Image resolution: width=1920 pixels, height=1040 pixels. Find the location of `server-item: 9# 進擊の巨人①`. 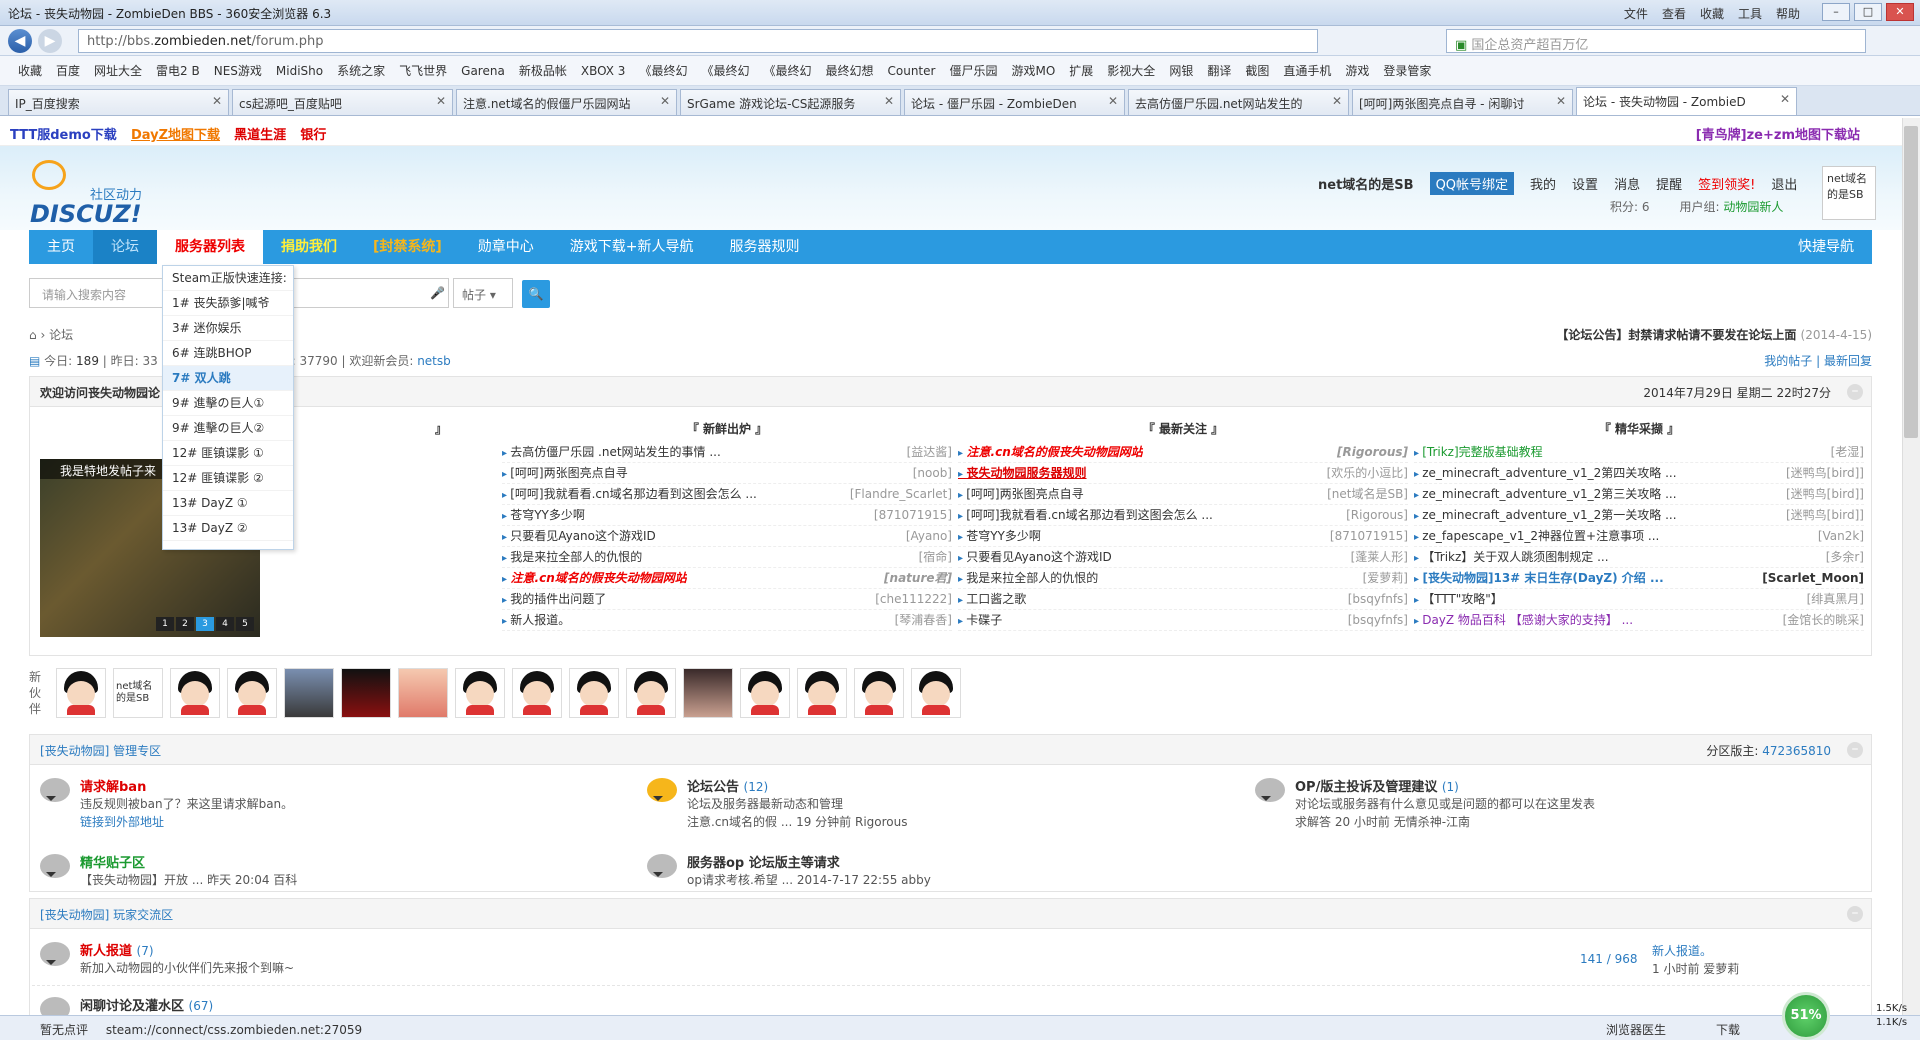

server-item: 9# 進擊の巨人① is located at coordinates (228, 403).